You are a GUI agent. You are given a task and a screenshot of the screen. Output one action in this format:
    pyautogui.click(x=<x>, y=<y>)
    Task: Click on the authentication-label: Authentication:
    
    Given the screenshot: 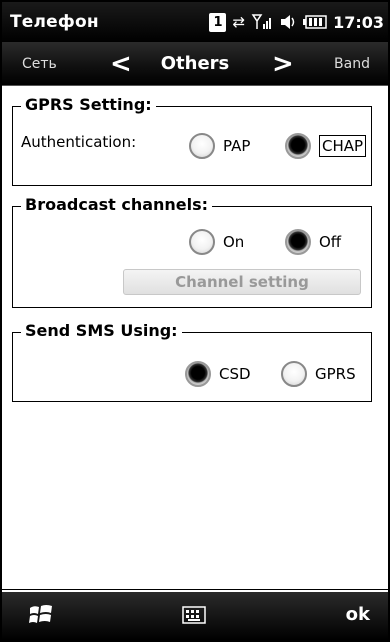 What is the action you would take?
    pyautogui.click(x=79, y=142)
    